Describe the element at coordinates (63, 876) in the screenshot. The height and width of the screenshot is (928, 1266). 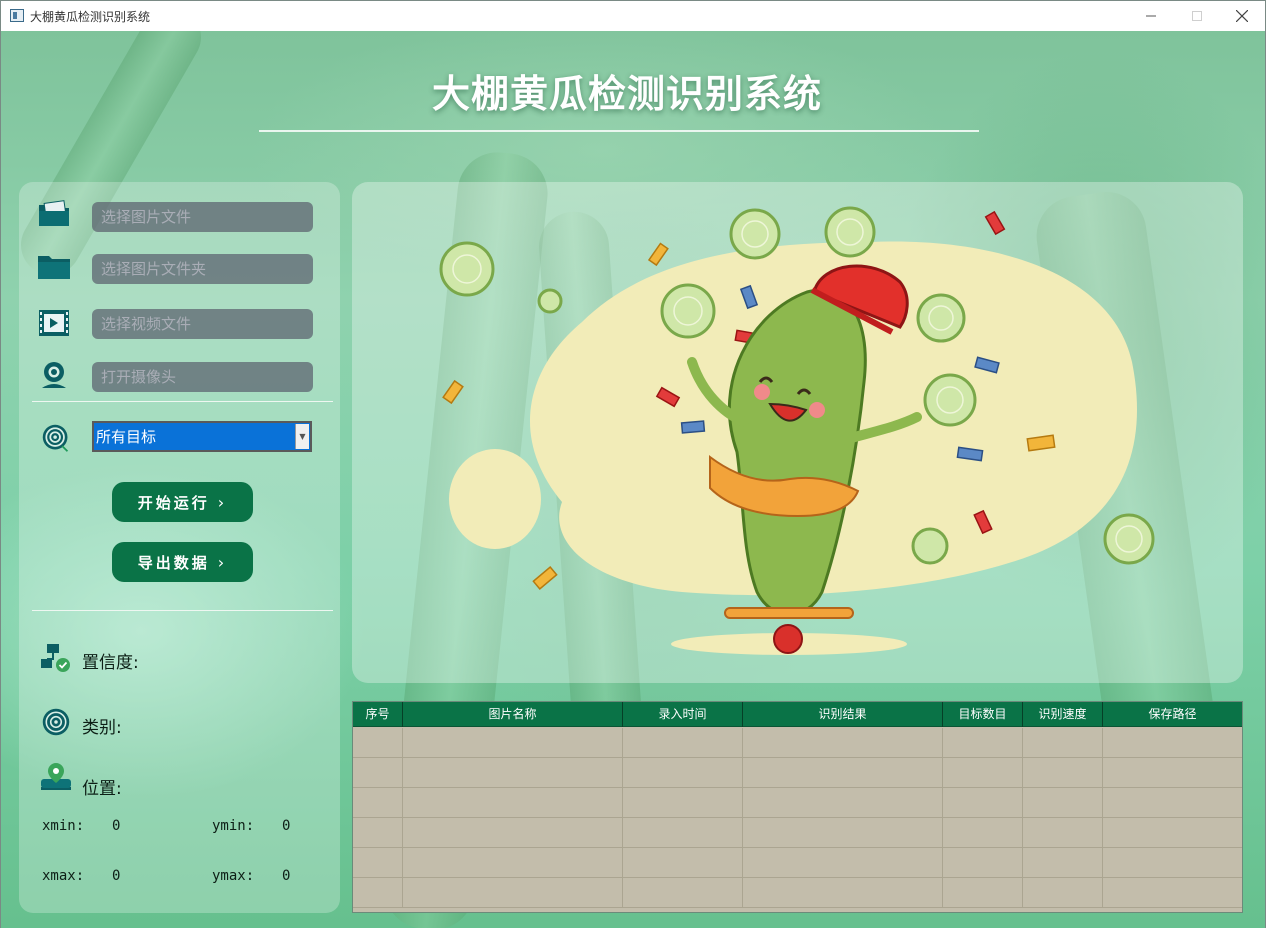
I see `xmax-label: xmax:` at that location.